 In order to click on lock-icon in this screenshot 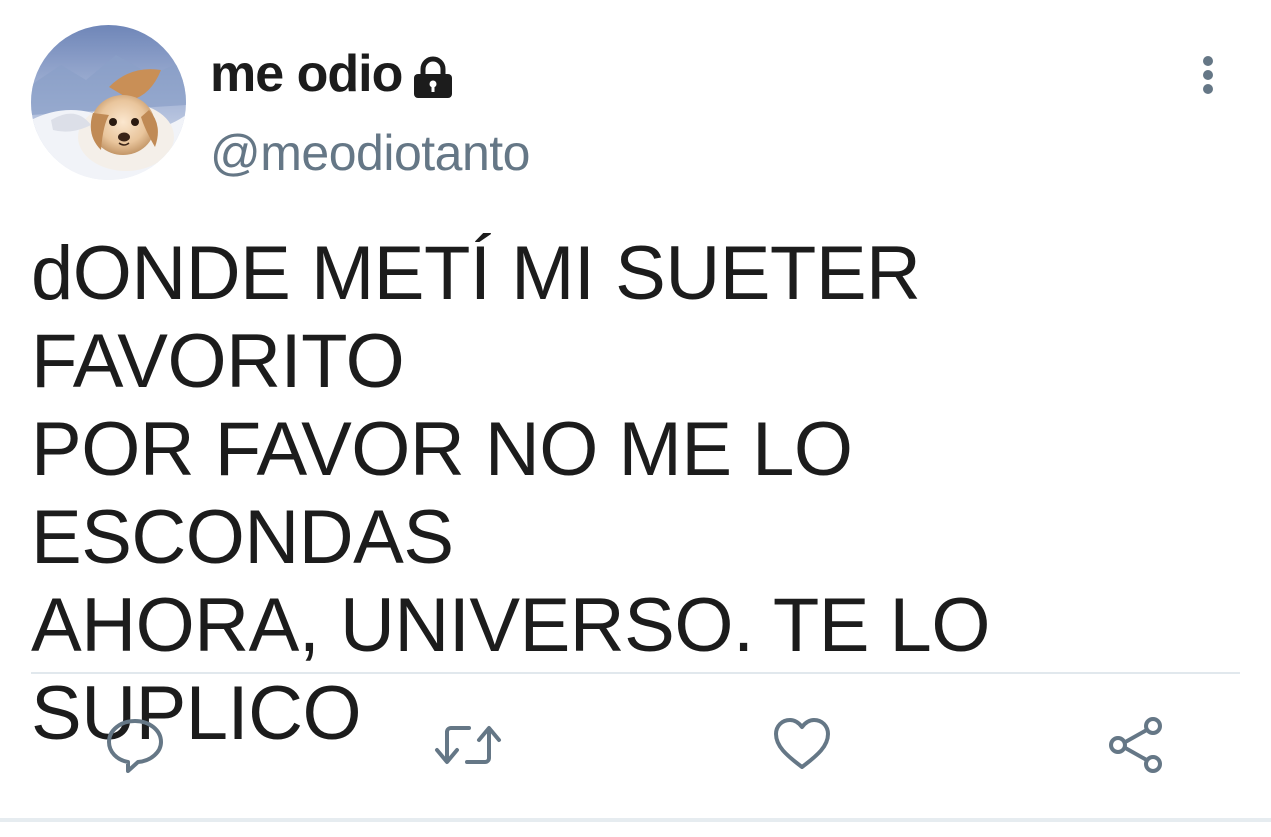, I will do `click(433, 78)`.